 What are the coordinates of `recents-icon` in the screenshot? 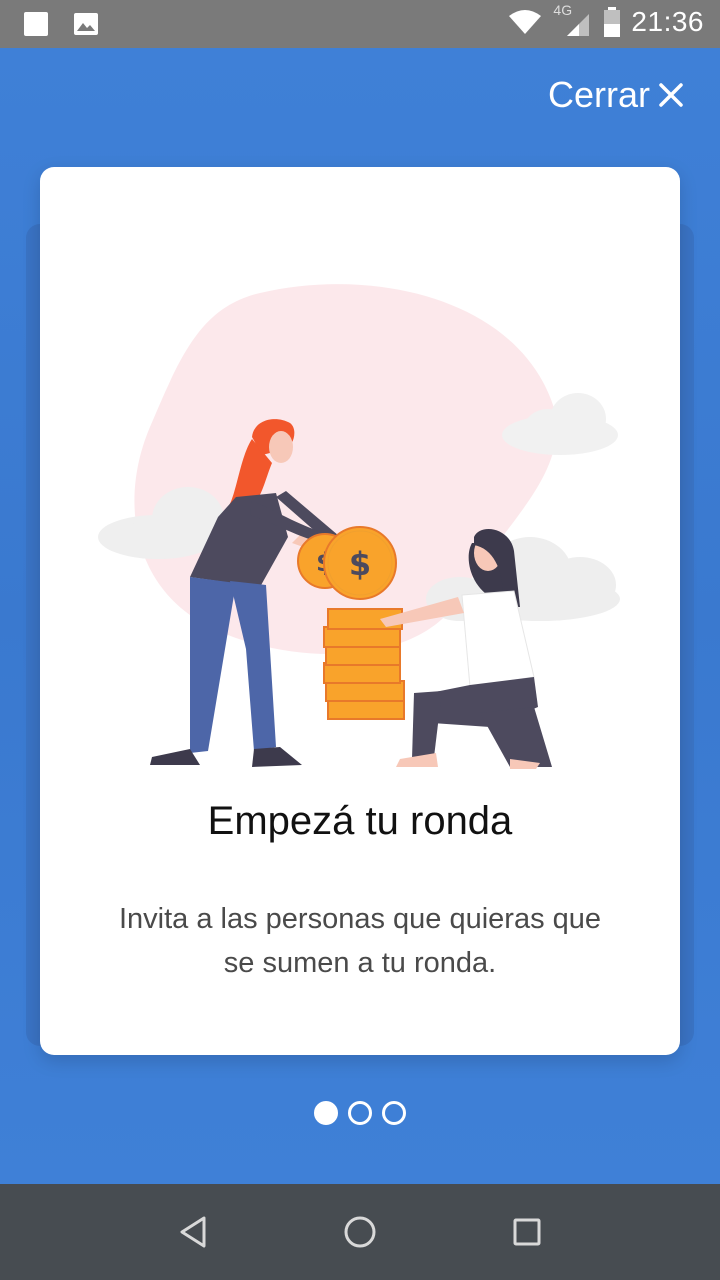 It's located at (527, 1232).